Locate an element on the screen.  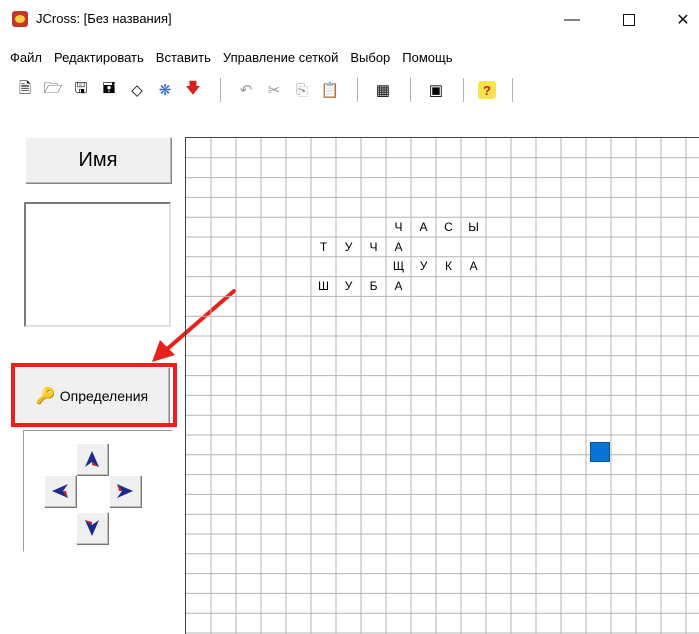
move-left-button is located at coordinates (60, 491).